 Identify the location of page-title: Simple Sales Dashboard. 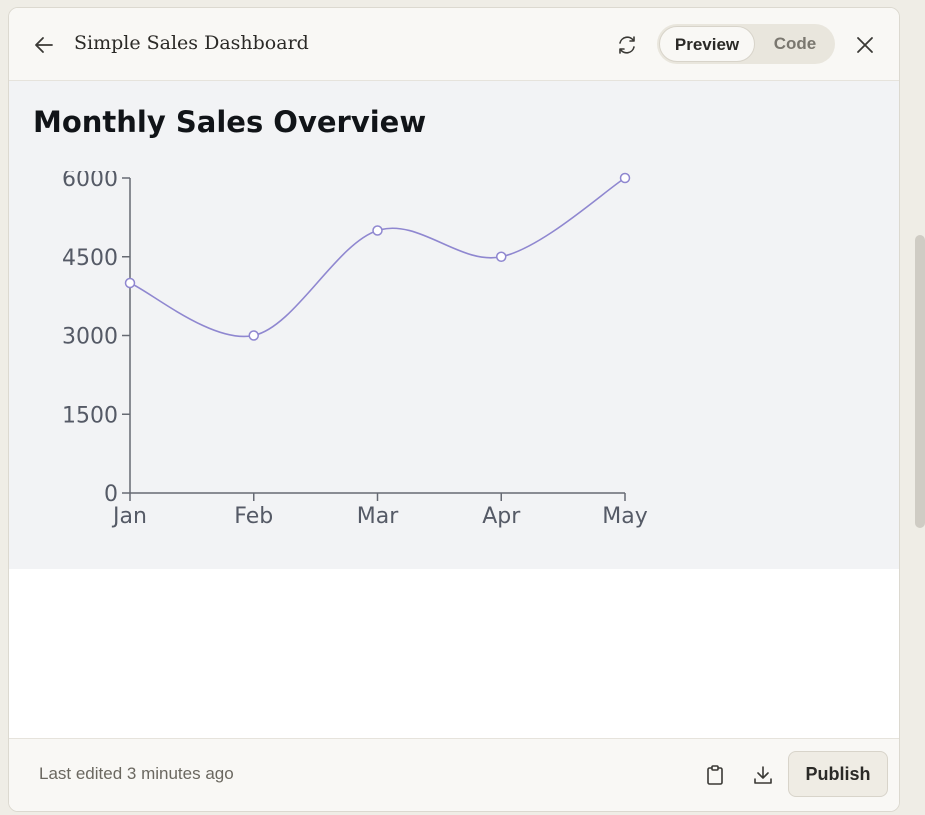
(191, 43).